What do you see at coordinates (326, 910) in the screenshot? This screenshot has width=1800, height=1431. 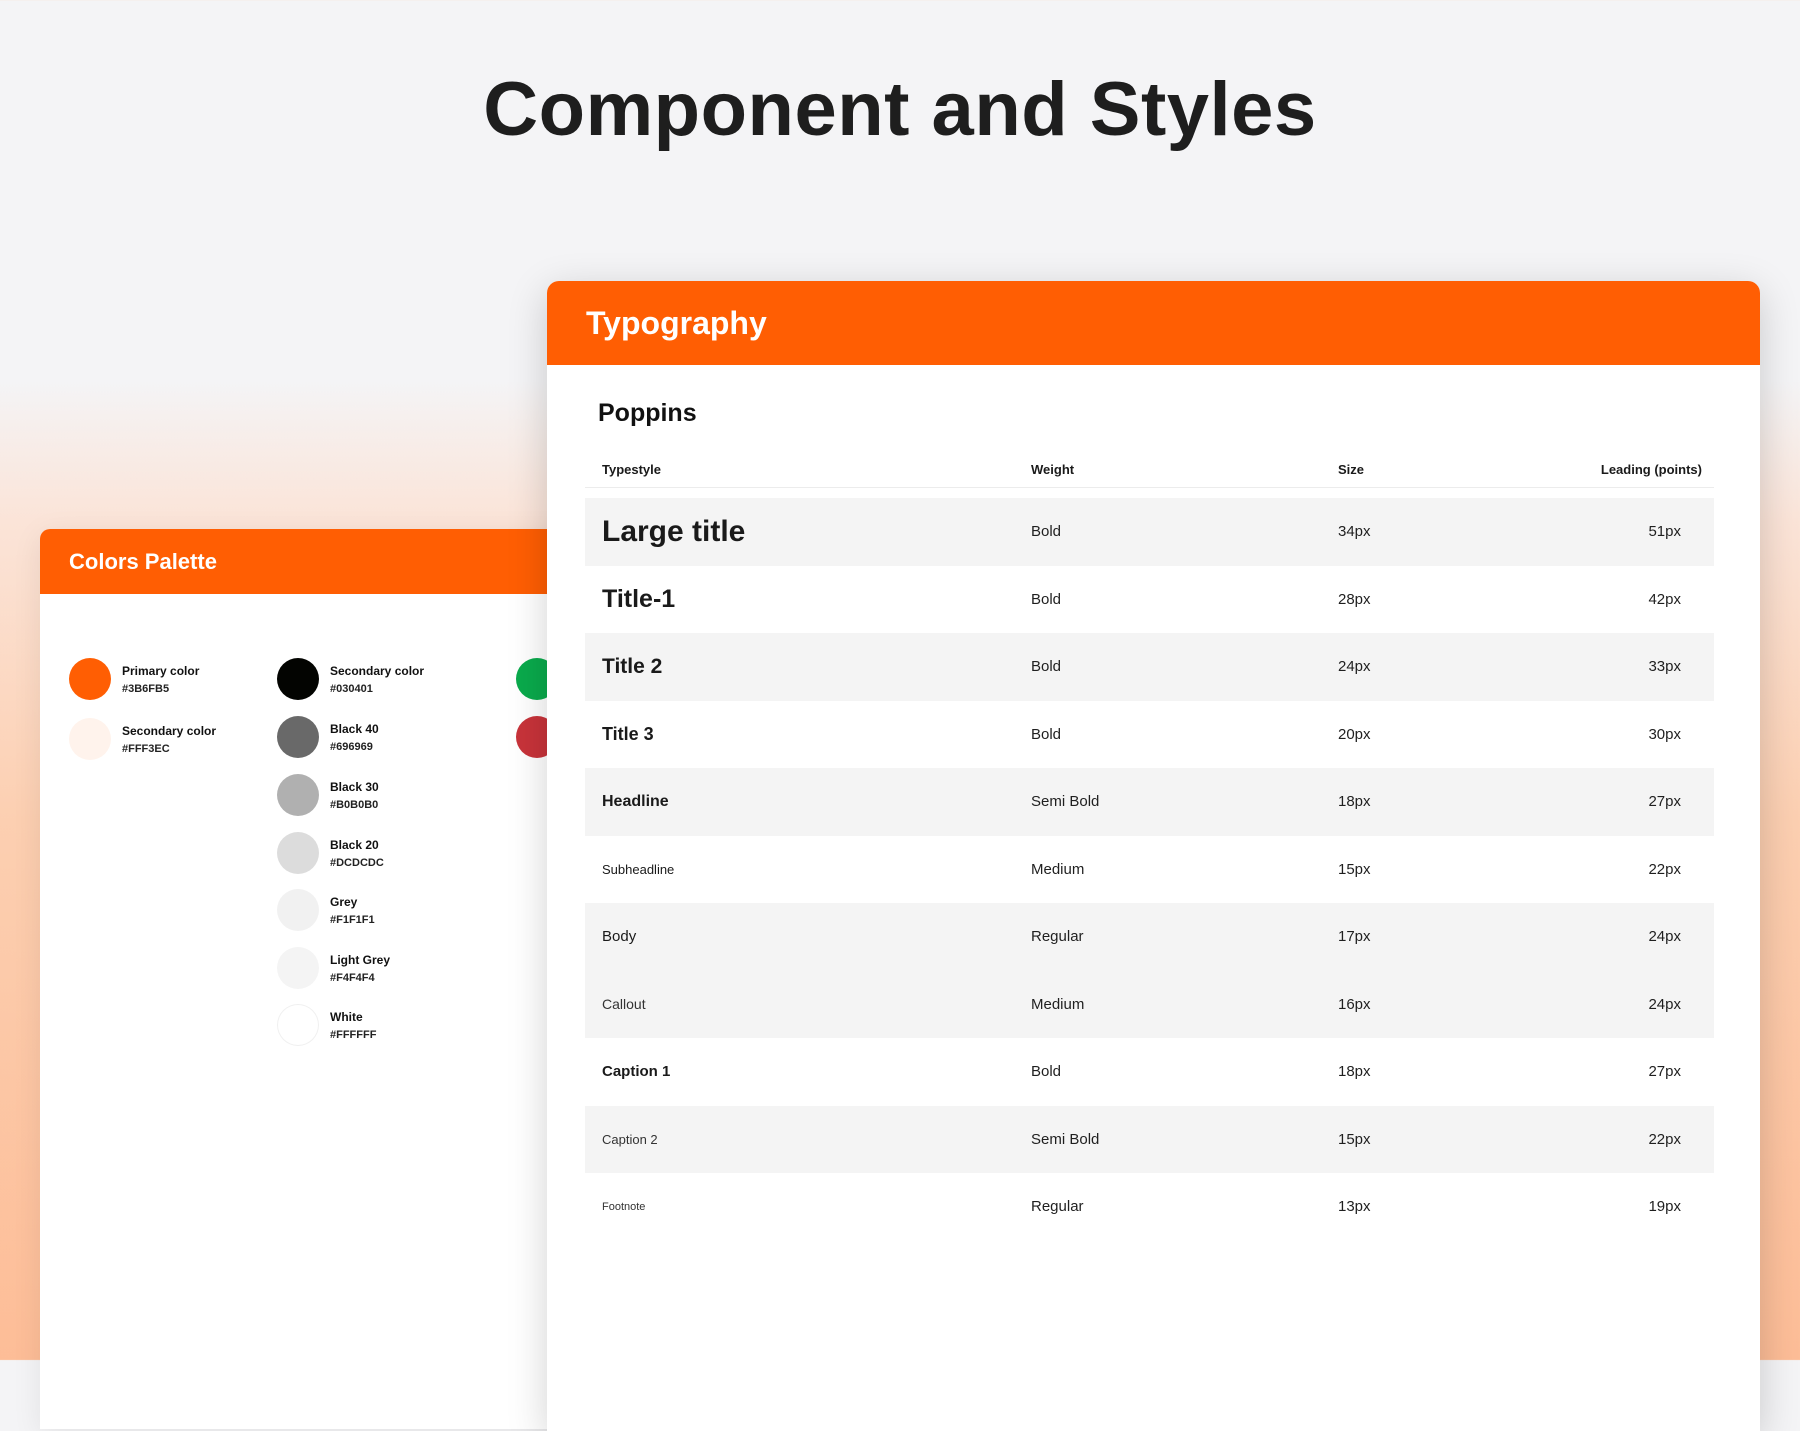 I see `swatch-grey: Grey #F1F1F1` at bounding box center [326, 910].